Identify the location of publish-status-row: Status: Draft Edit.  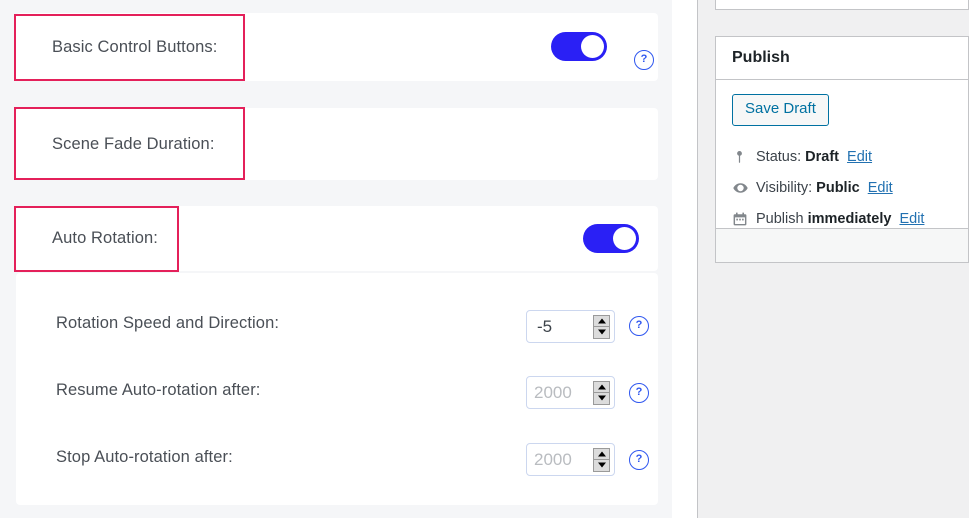
(844, 157).